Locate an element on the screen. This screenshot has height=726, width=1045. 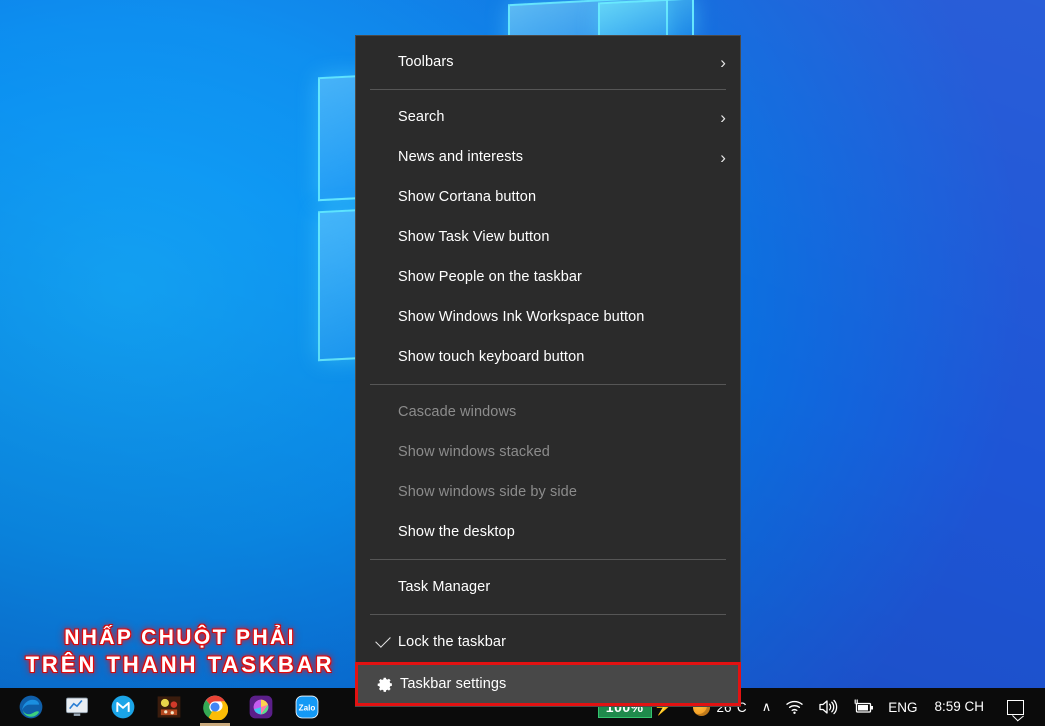
menu-item-label: Show touch keyboard button is located at coordinates (491, 357).